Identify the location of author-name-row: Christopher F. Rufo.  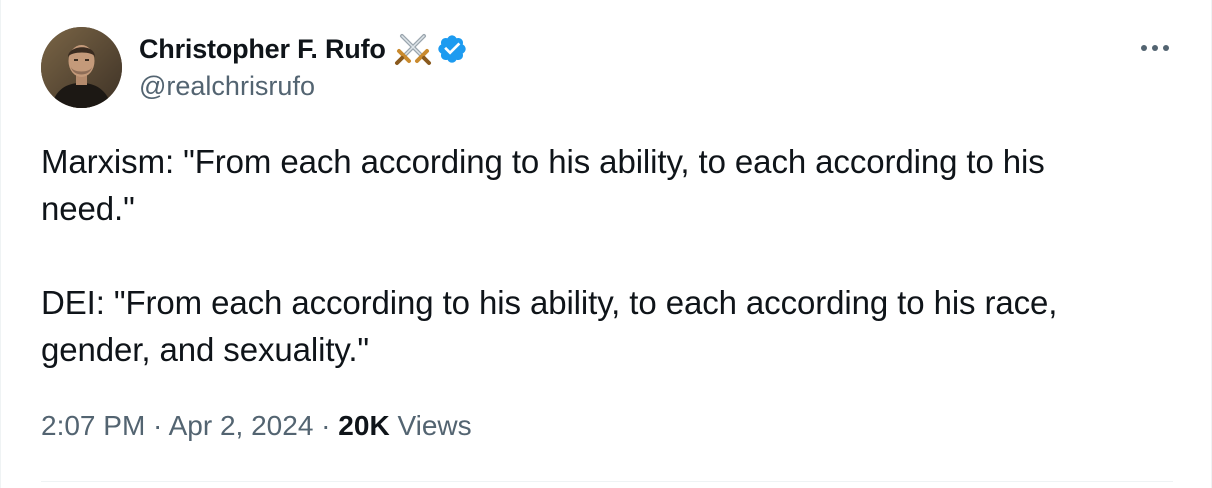
(303, 49).